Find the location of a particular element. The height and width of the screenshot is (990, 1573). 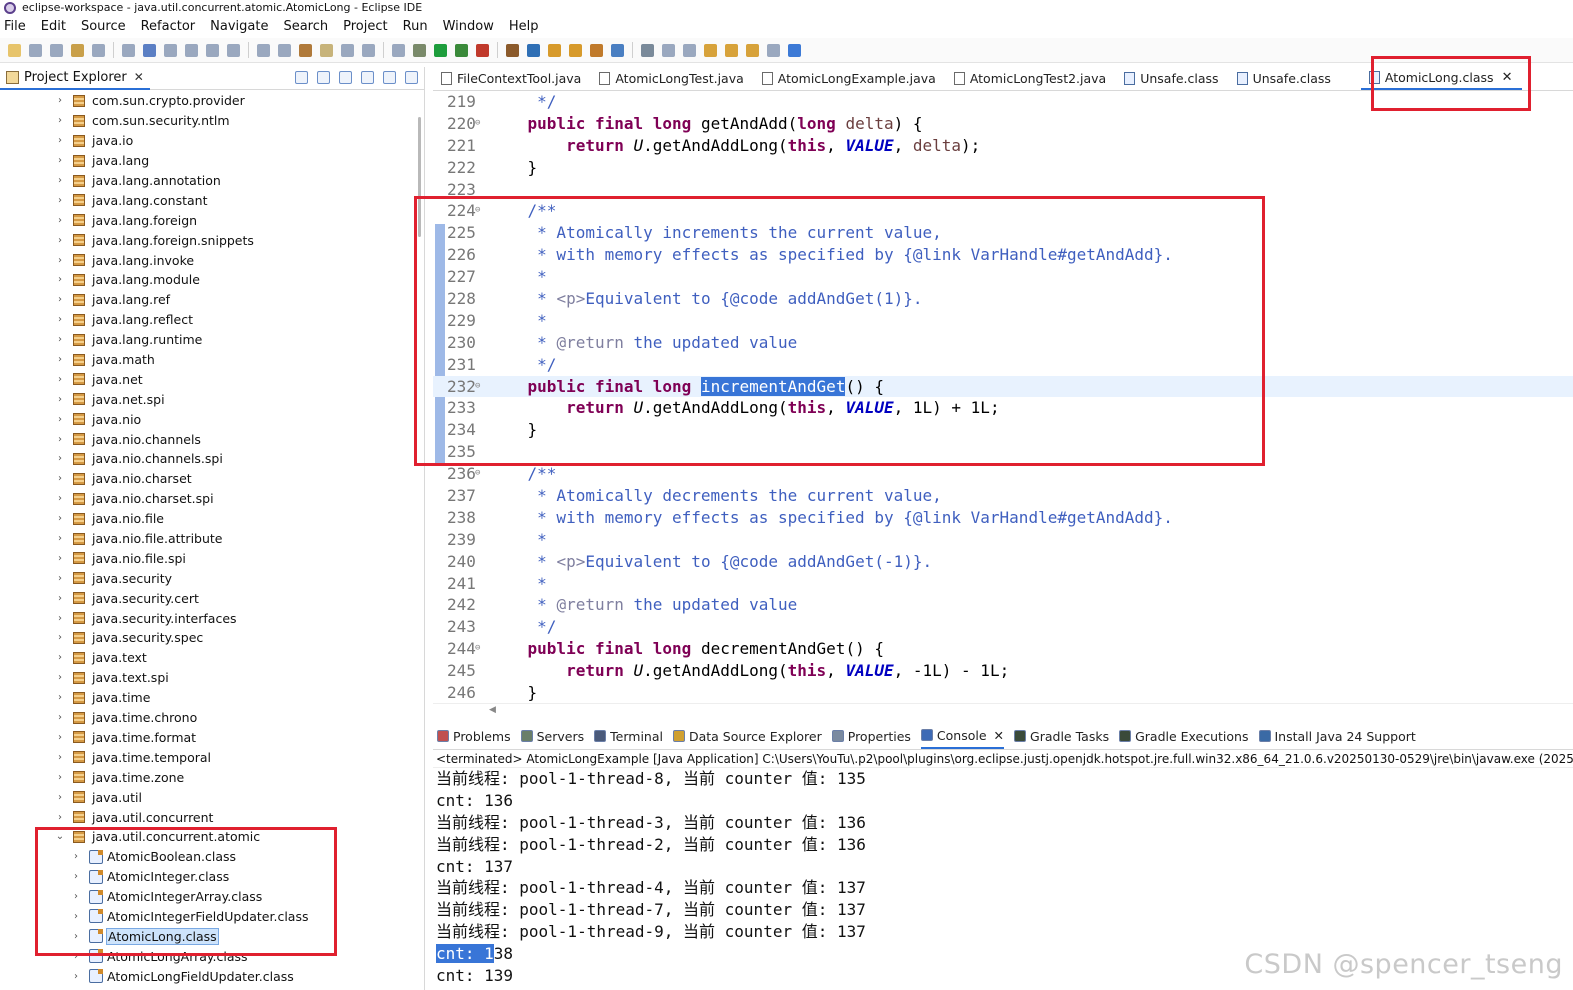

tree-item-package: › java.time.chrono is located at coordinates (207, 718).